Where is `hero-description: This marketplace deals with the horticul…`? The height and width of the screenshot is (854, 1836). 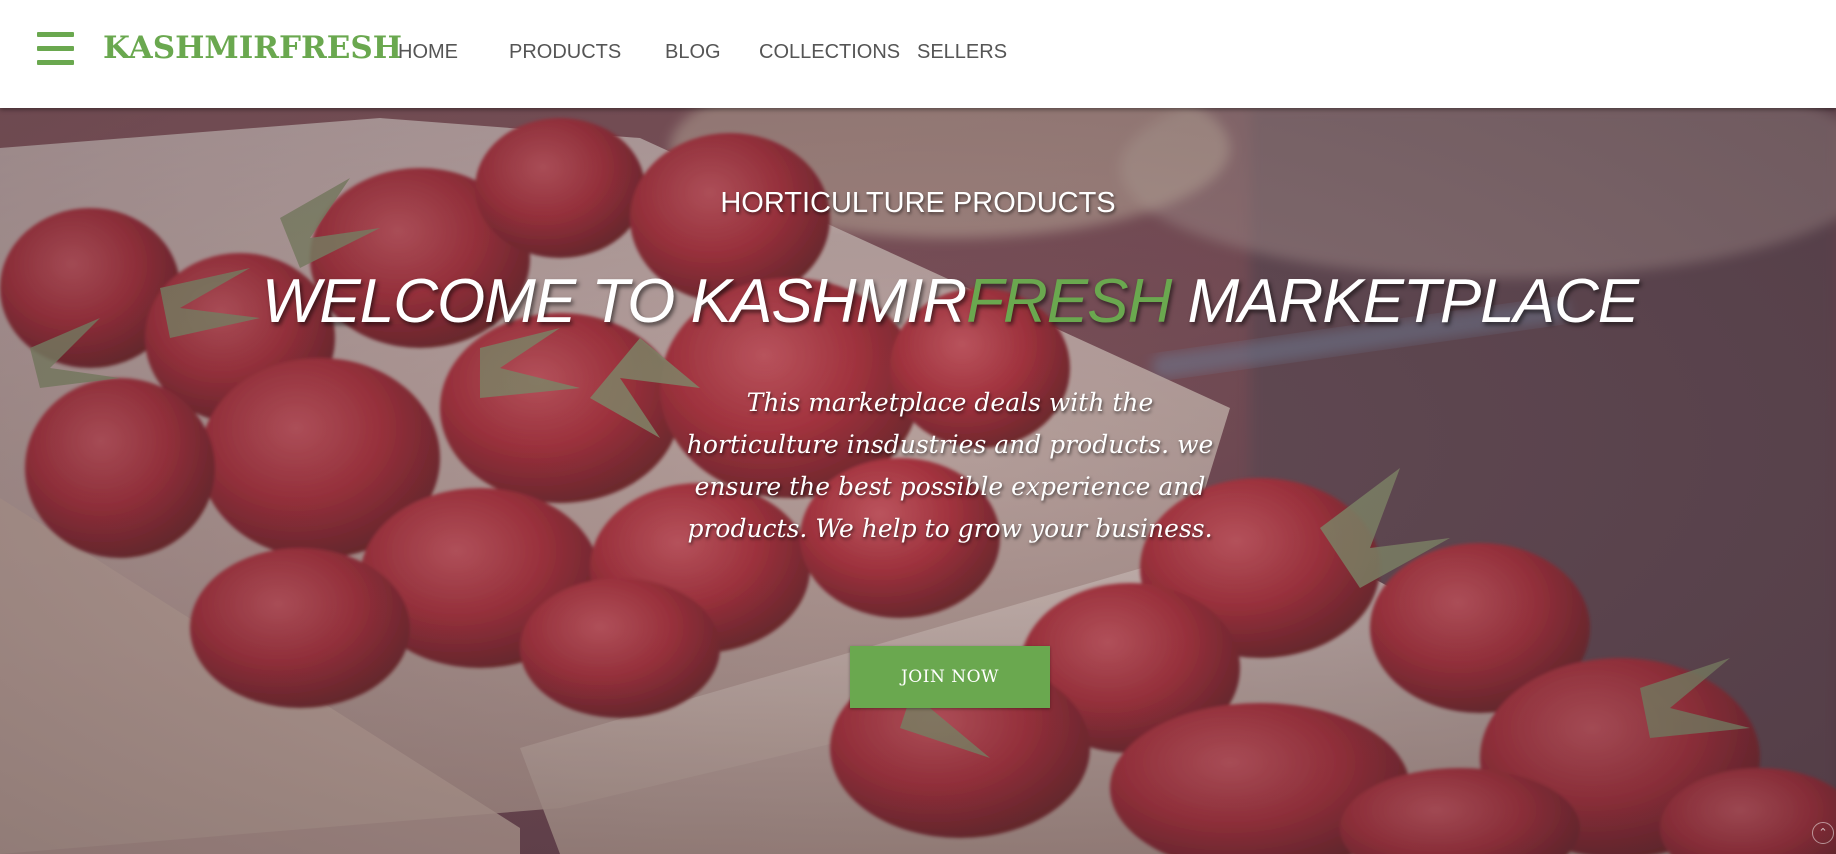 hero-description: This marketplace deals with the horticul… is located at coordinates (950, 465).